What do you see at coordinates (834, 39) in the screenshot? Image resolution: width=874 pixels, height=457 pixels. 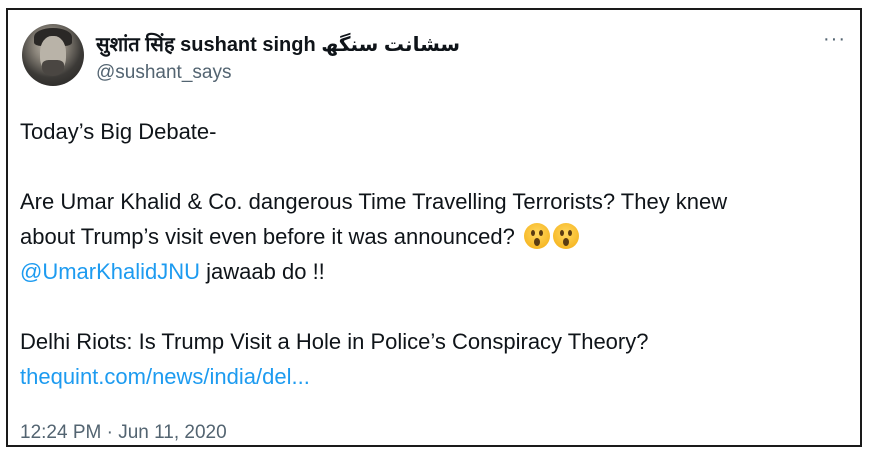 I see `more-options-icon: ···` at bounding box center [834, 39].